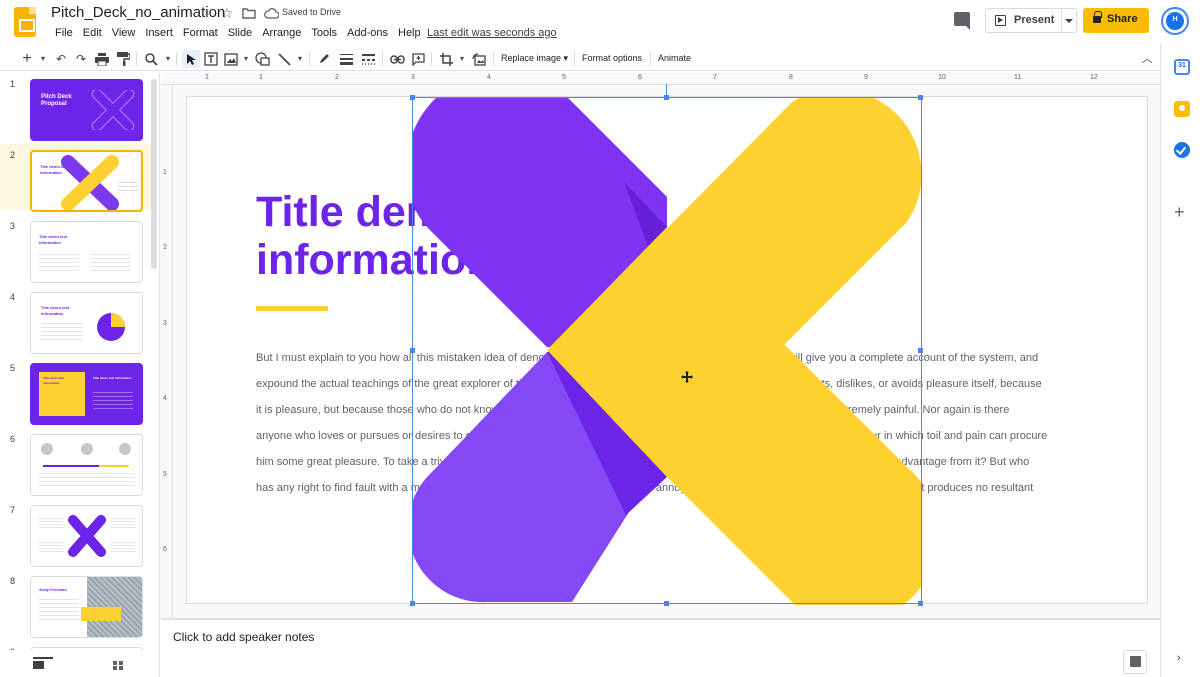 The height and width of the screenshot is (677, 1200). I want to click on resize-handle-left, so click(412, 350).